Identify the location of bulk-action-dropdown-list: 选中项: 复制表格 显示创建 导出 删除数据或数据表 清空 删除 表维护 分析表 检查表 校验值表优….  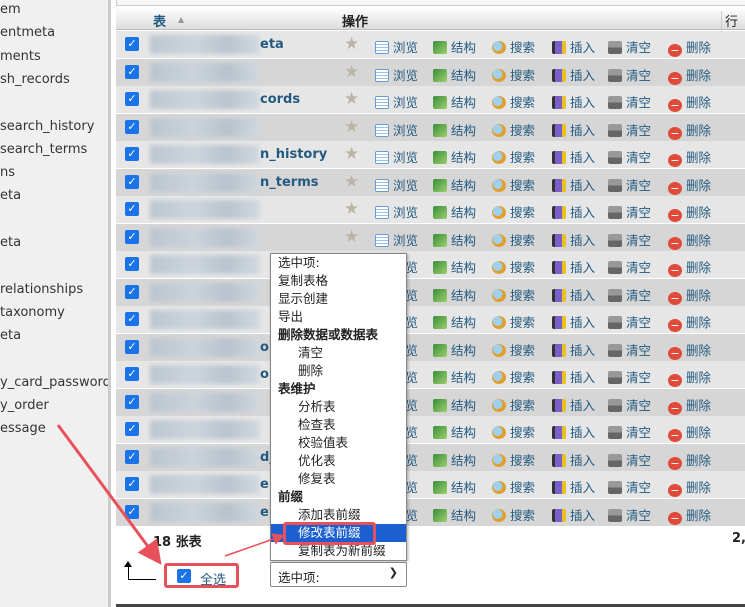
(338, 407).